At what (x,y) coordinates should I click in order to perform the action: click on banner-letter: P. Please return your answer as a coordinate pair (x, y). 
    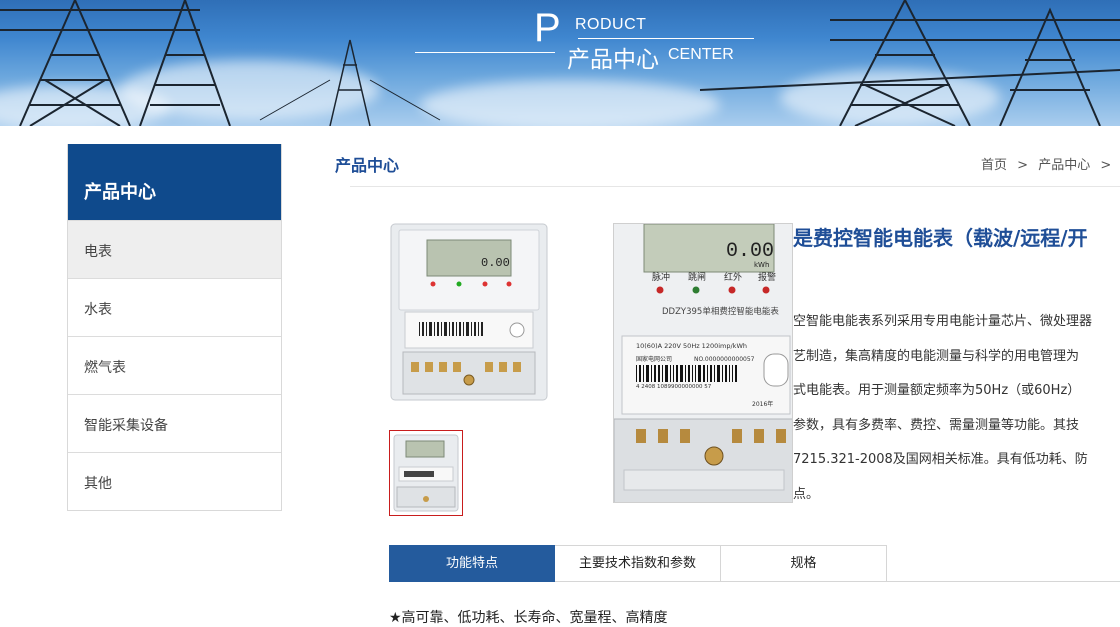
    Looking at the image, I should click on (547, 28).